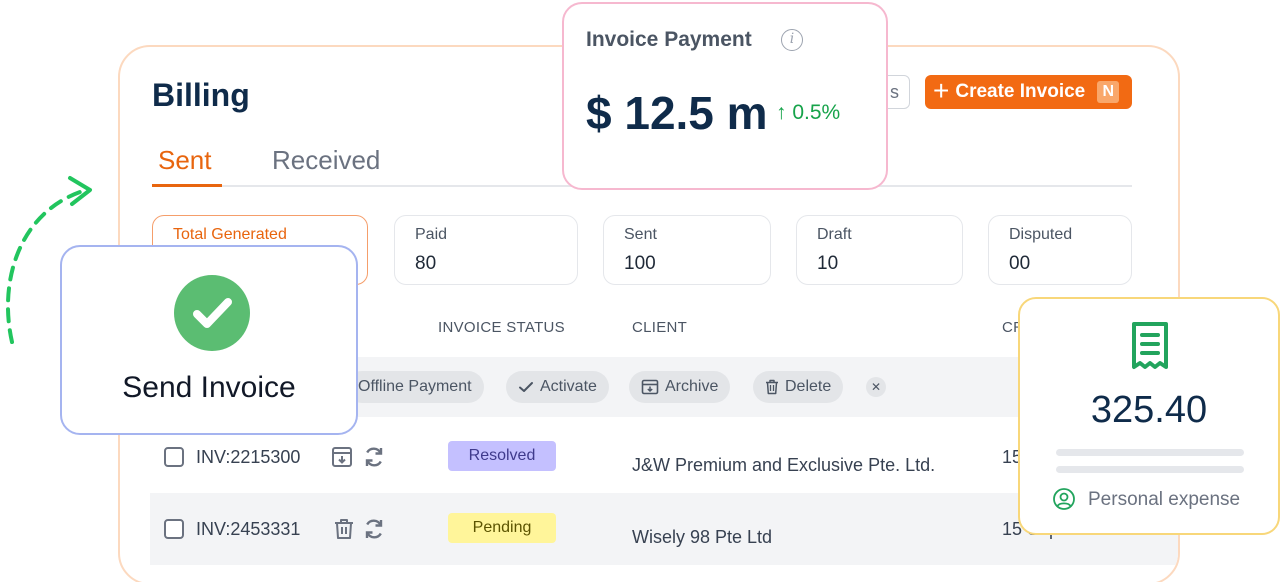 This screenshot has height=582, width=1280. What do you see at coordinates (1060, 250) in the screenshot?
I see `stat-disputed: Disputed 00` at bounding box center [1060, 250].